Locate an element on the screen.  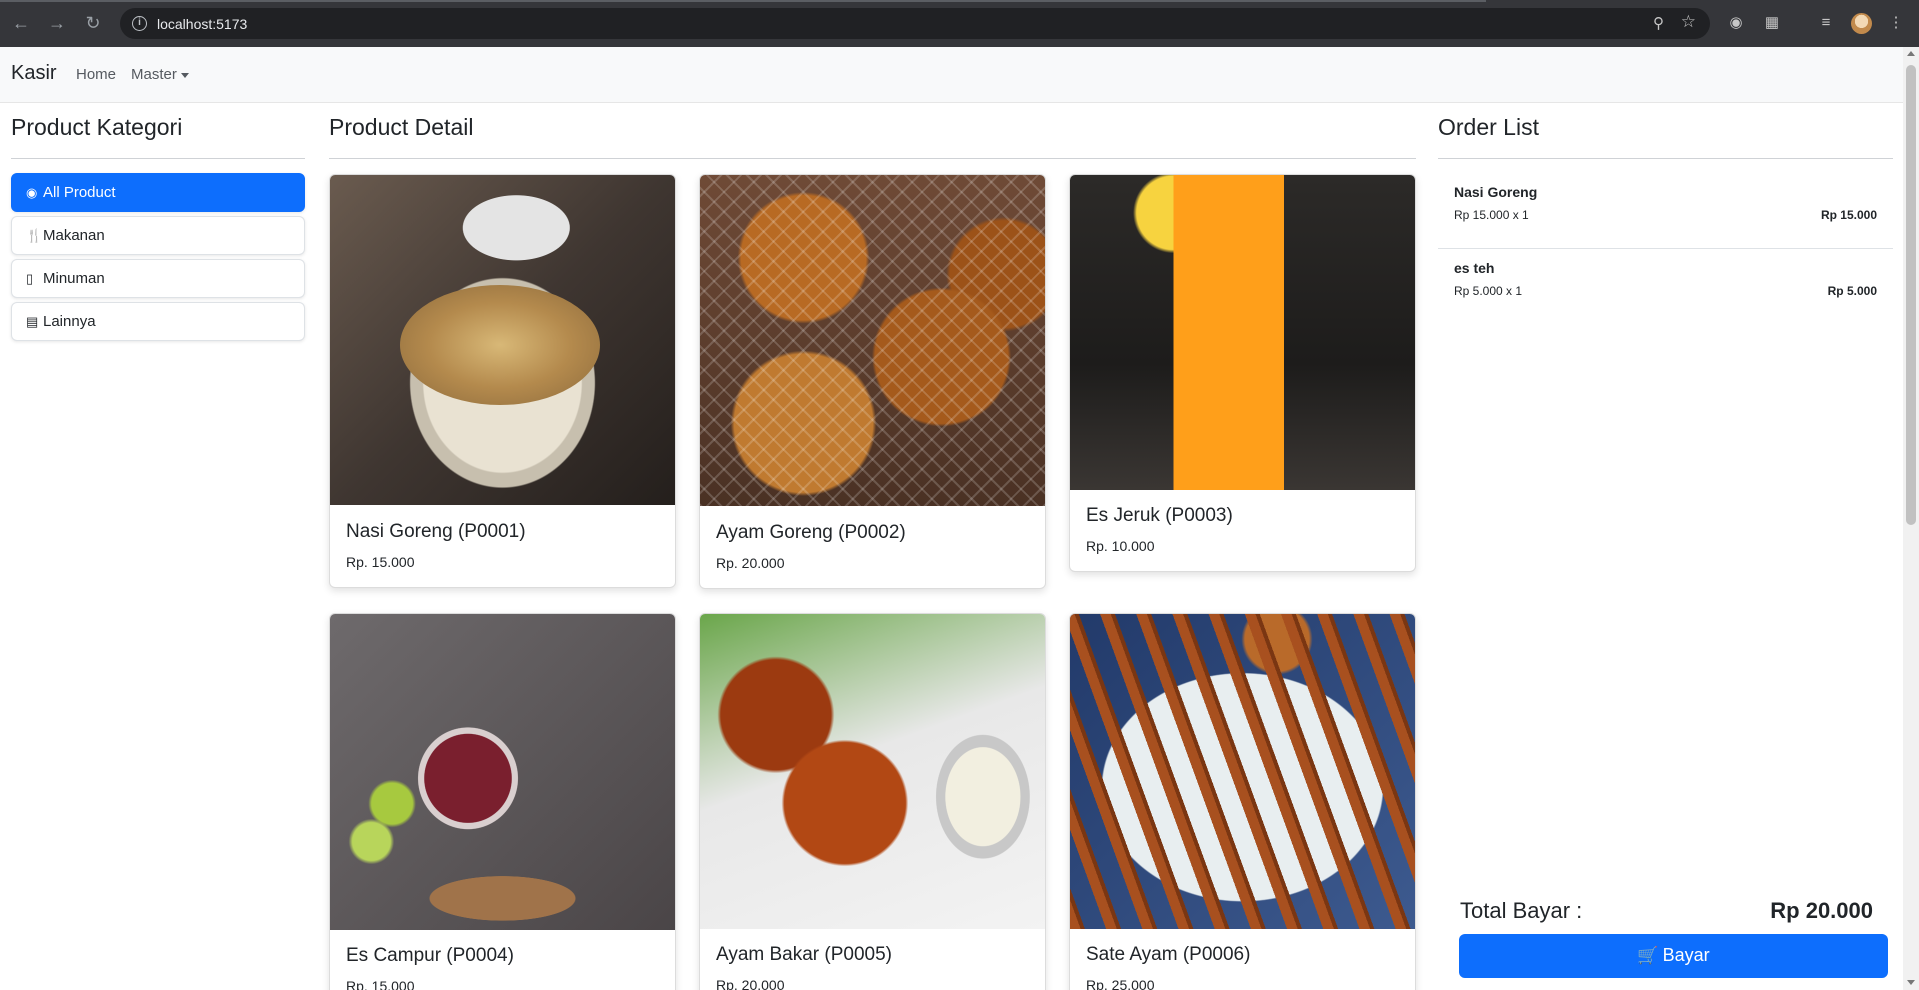
order-item-qty: Rp 5.000 x 1 is located at coordinates (1488, 291).